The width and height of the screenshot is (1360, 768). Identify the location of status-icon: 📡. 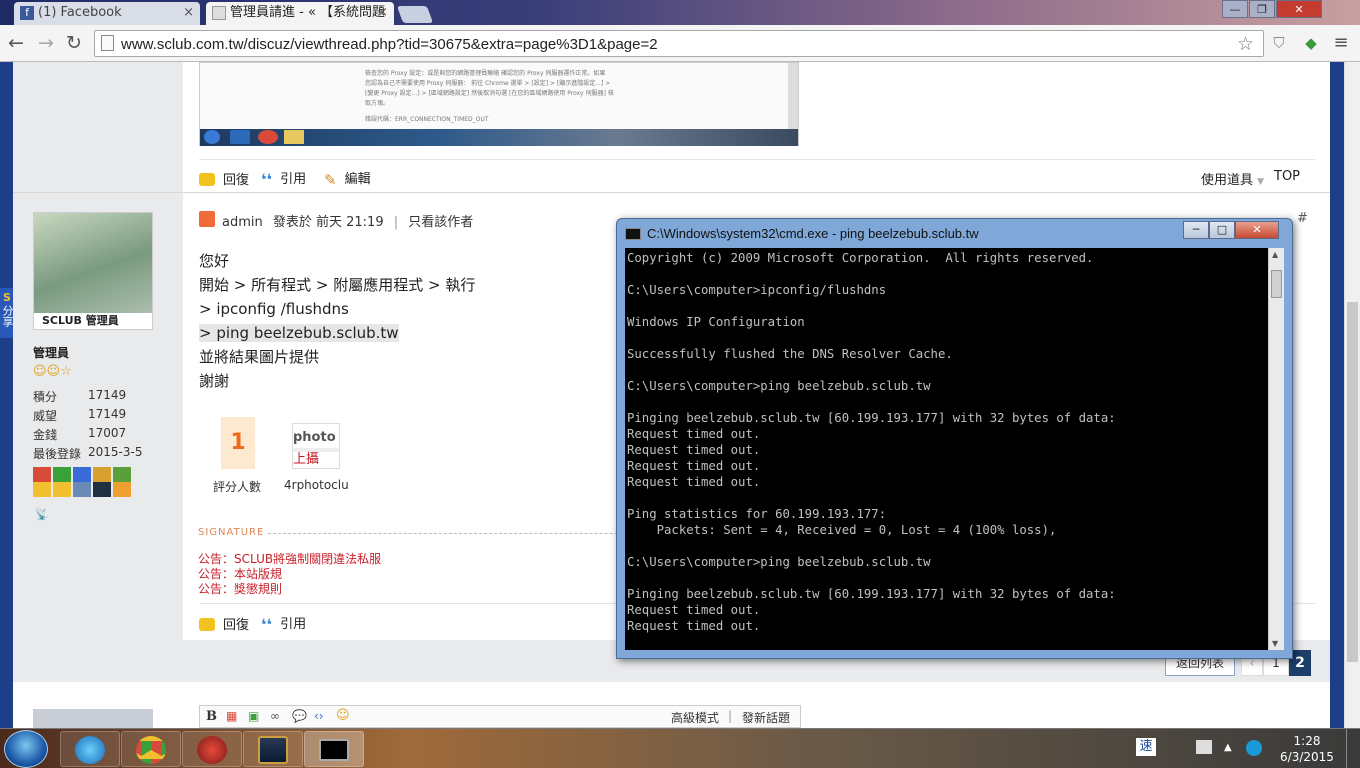
(42, 514).